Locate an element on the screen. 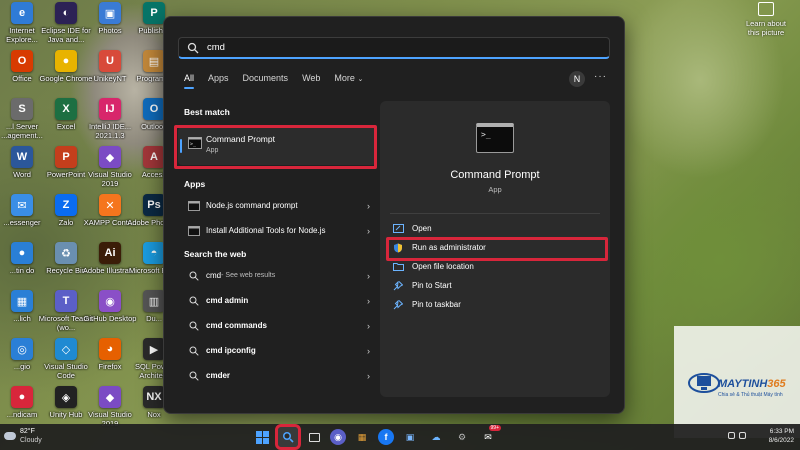 Image resolution: width=800 pixels, height=450 pixels. action-open: Open is located at coordinates (497, 228).